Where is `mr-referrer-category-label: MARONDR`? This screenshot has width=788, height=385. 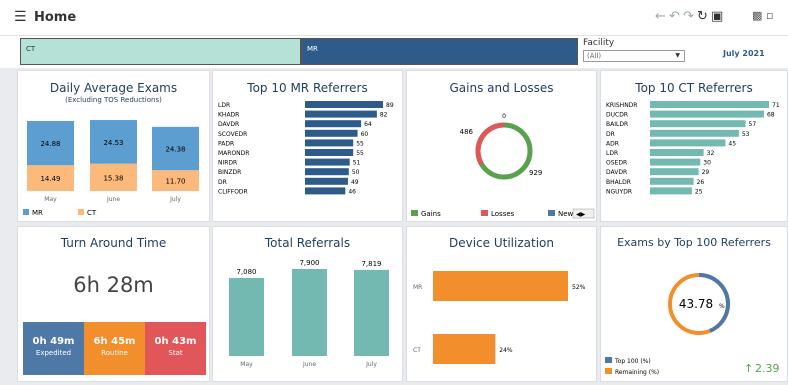
mr-referrer-category-label: MARONDR is located at coordinates (233, 153).